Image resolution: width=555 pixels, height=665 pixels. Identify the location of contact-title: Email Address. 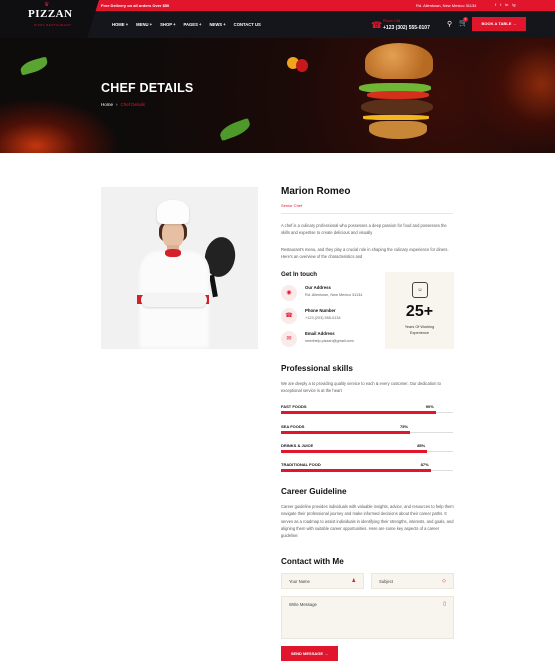
(320, 333).